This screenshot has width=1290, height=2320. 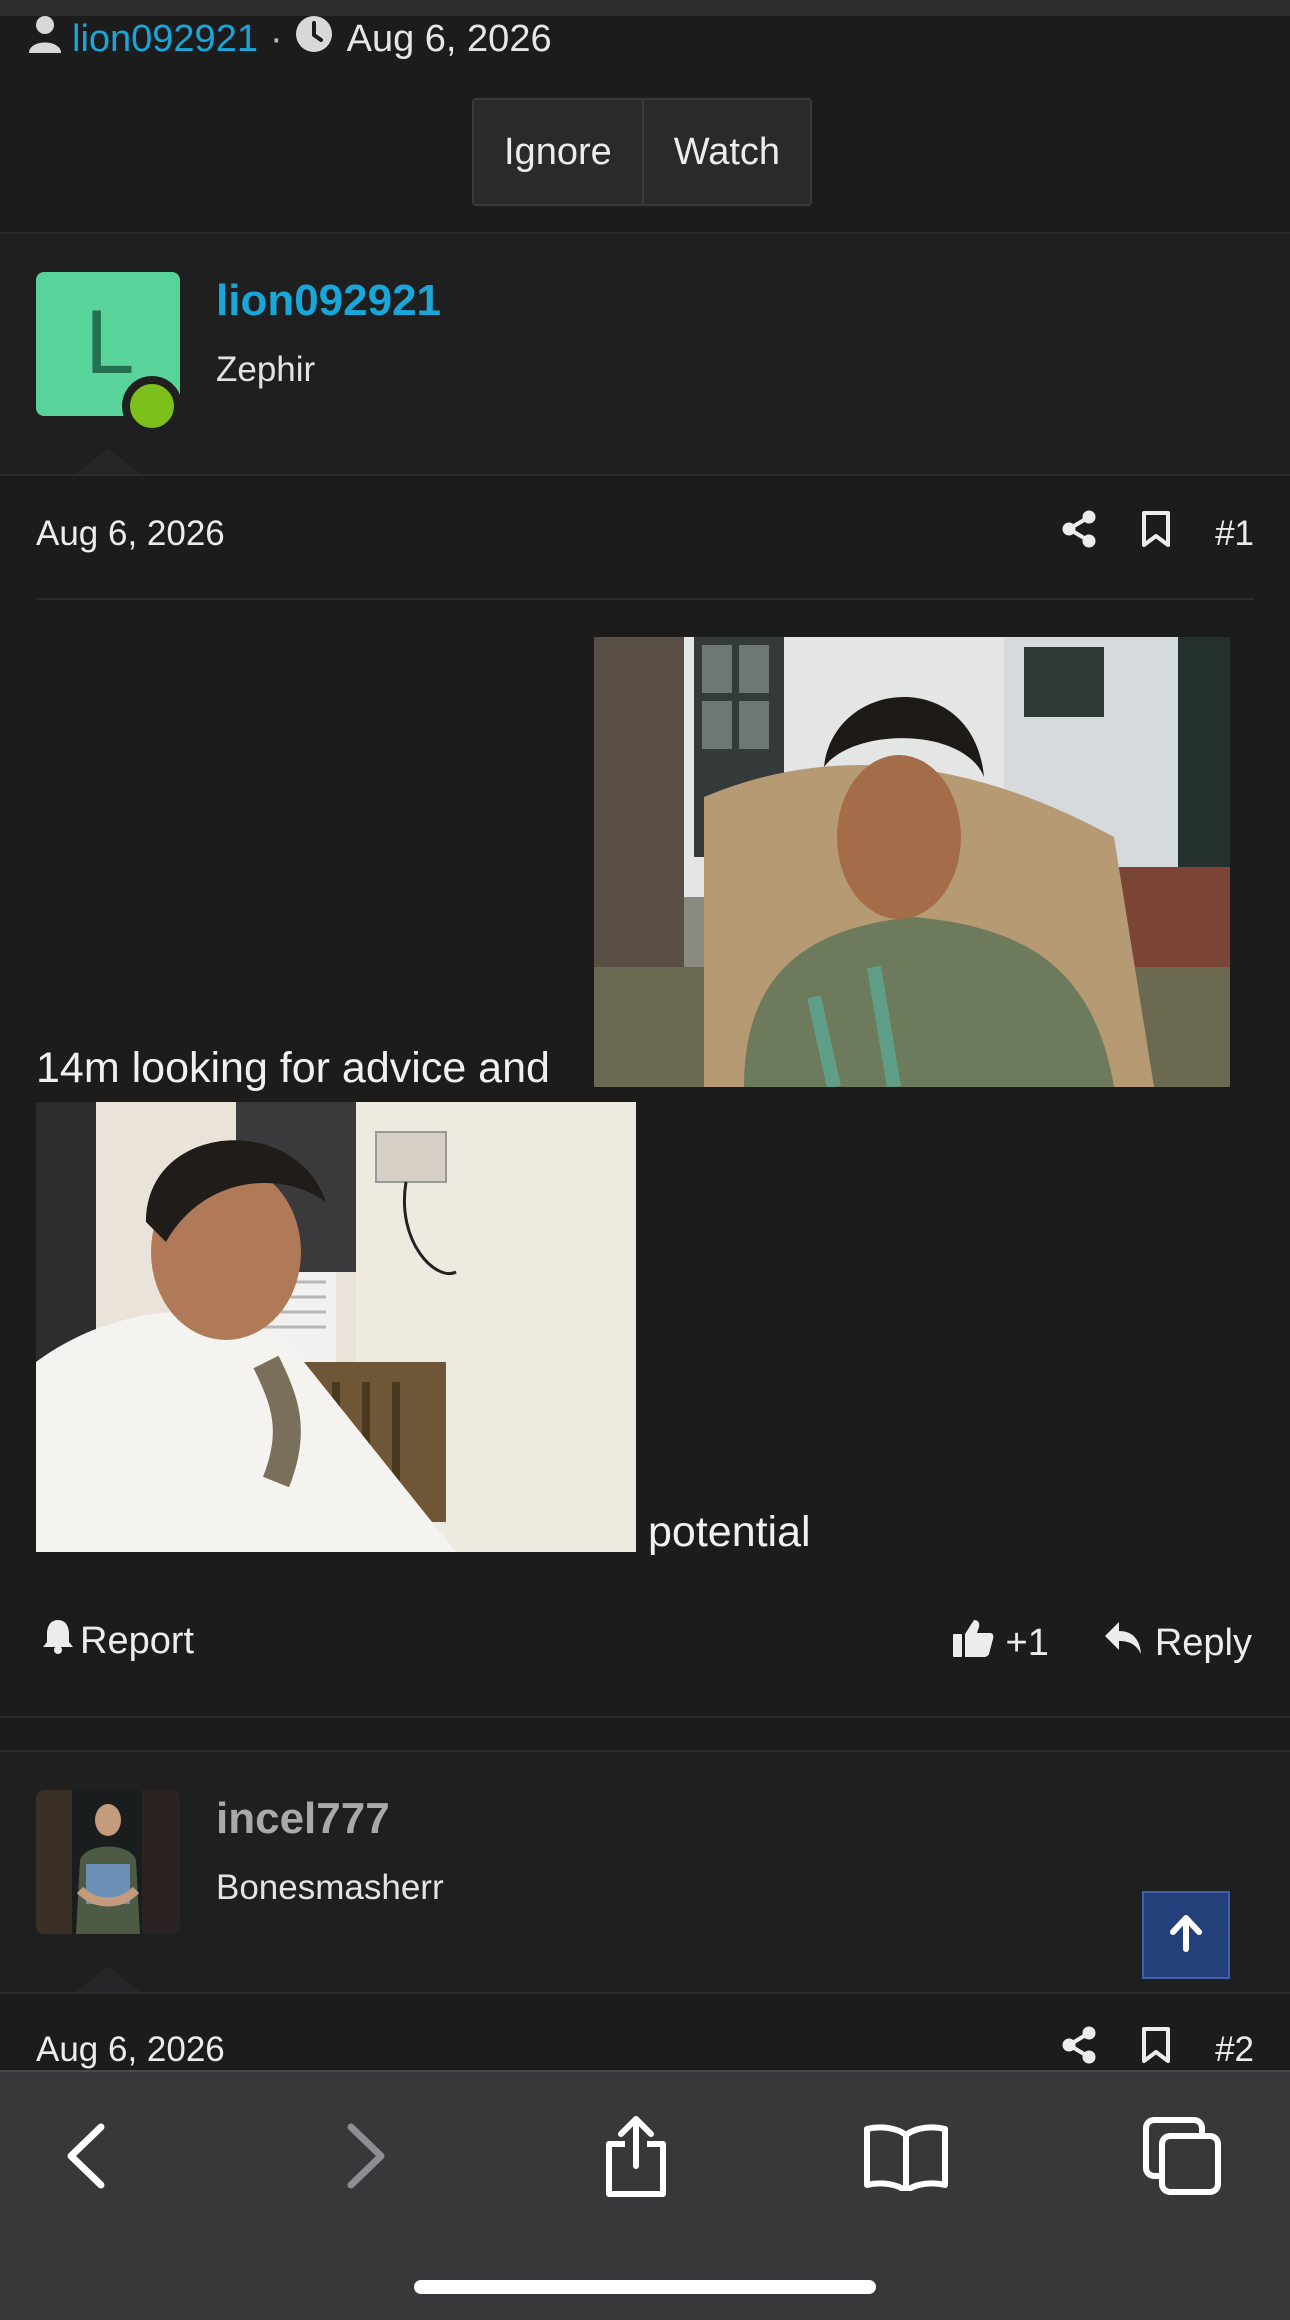 What do you see at coordinates (1234, 2050) in the screenshot?
I see `post-number-link: #2` at bounding box center [1234, 2050].